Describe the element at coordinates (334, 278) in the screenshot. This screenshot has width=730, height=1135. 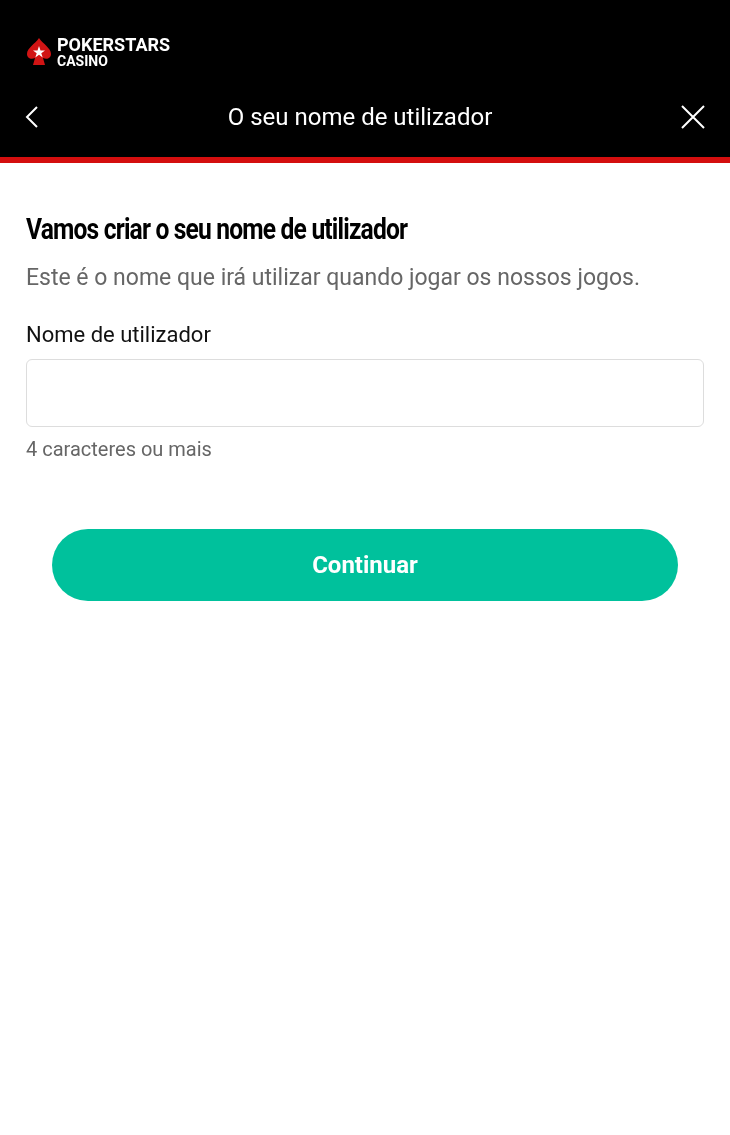
I see `intro-text: Este é o nome que irá utilizar quando jogar os nossos jogos.` at that location.